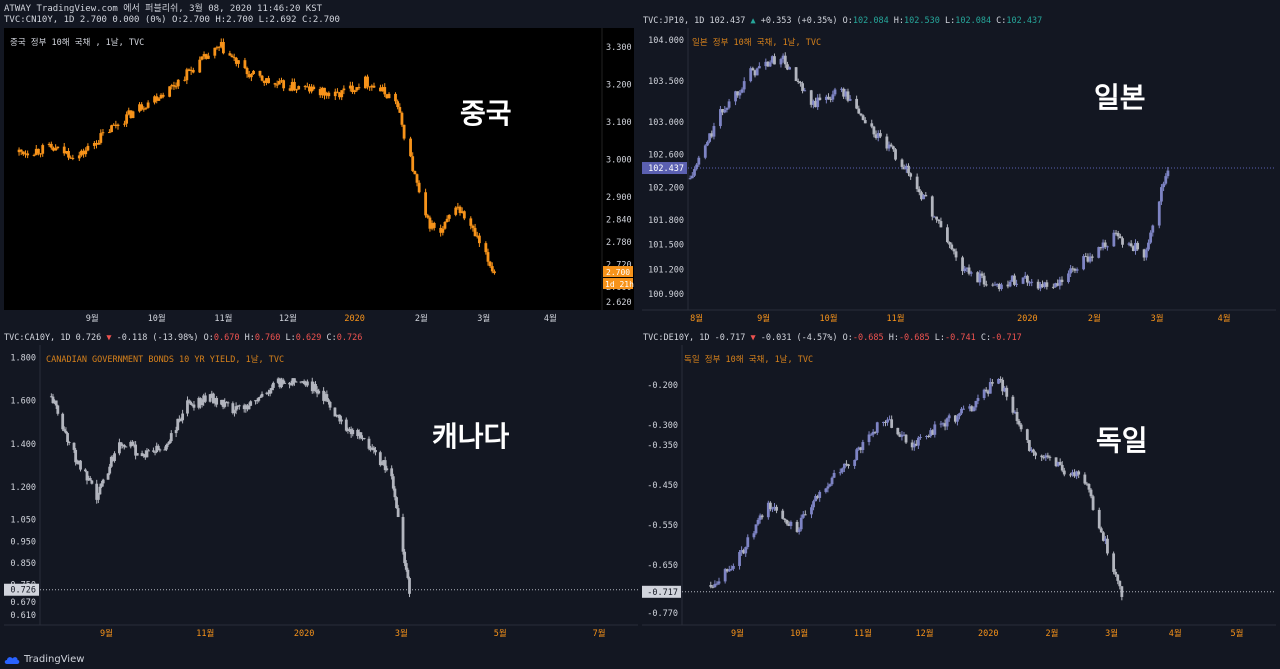 The width and height of the screenshot is (1280, 669). I want to click on x-tick-label: 2020, so click(1027, 319).